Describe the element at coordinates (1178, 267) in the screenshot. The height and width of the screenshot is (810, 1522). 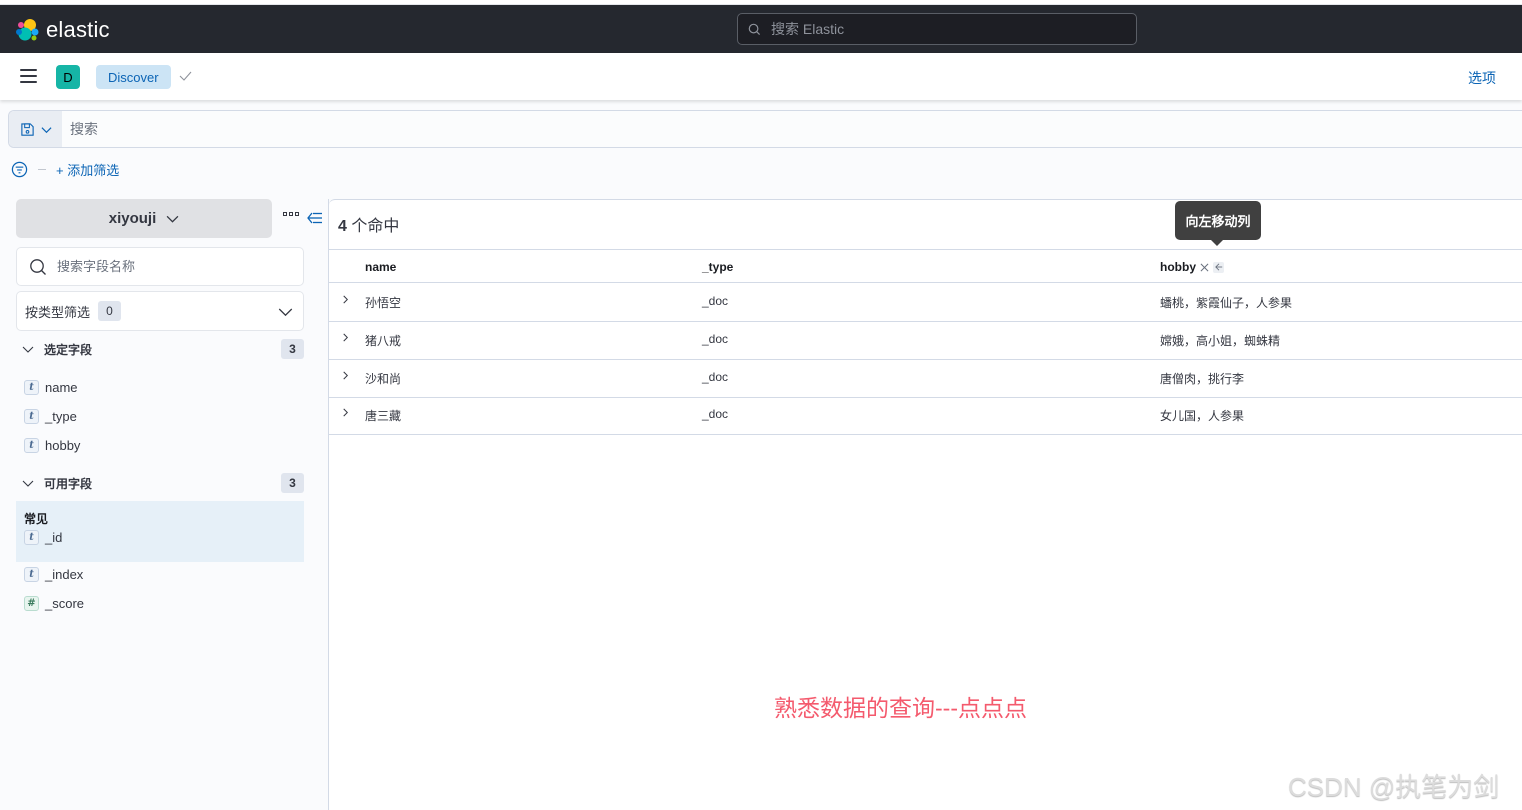
I see `column-title: hobby` at that location.